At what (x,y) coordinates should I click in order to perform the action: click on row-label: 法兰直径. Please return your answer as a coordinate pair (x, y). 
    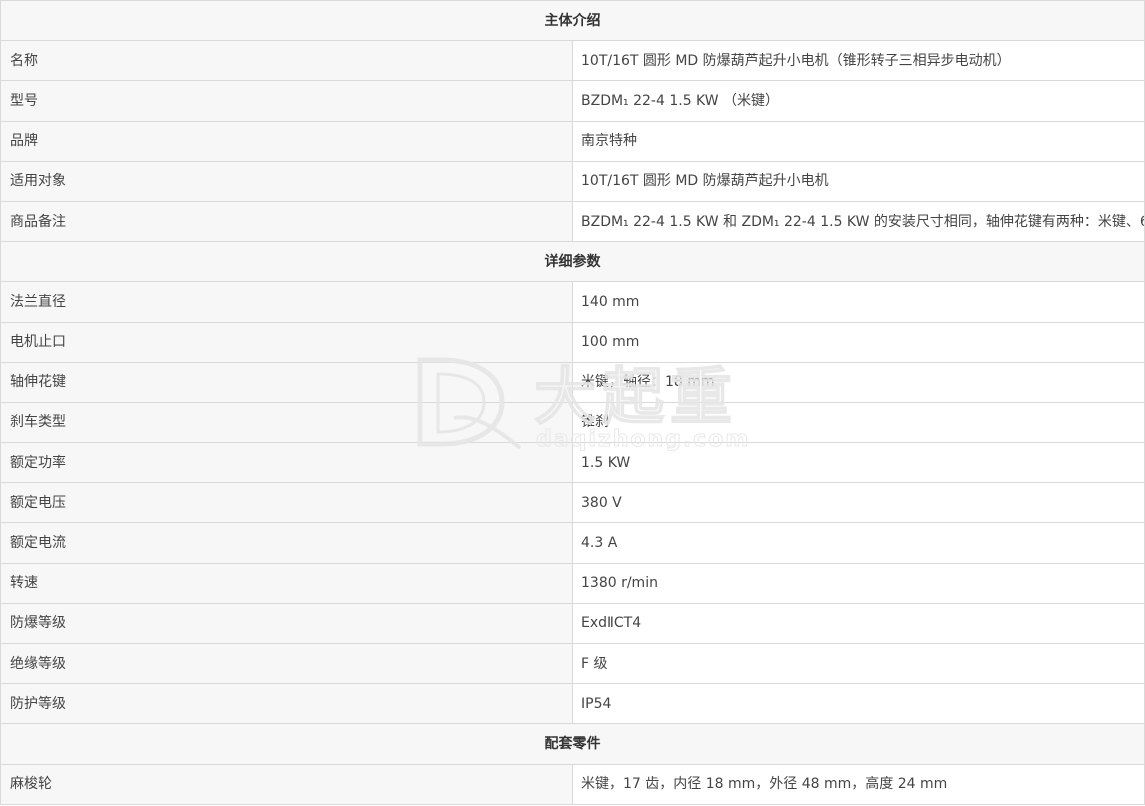
    Looking at the image, I should click on (286, 302).